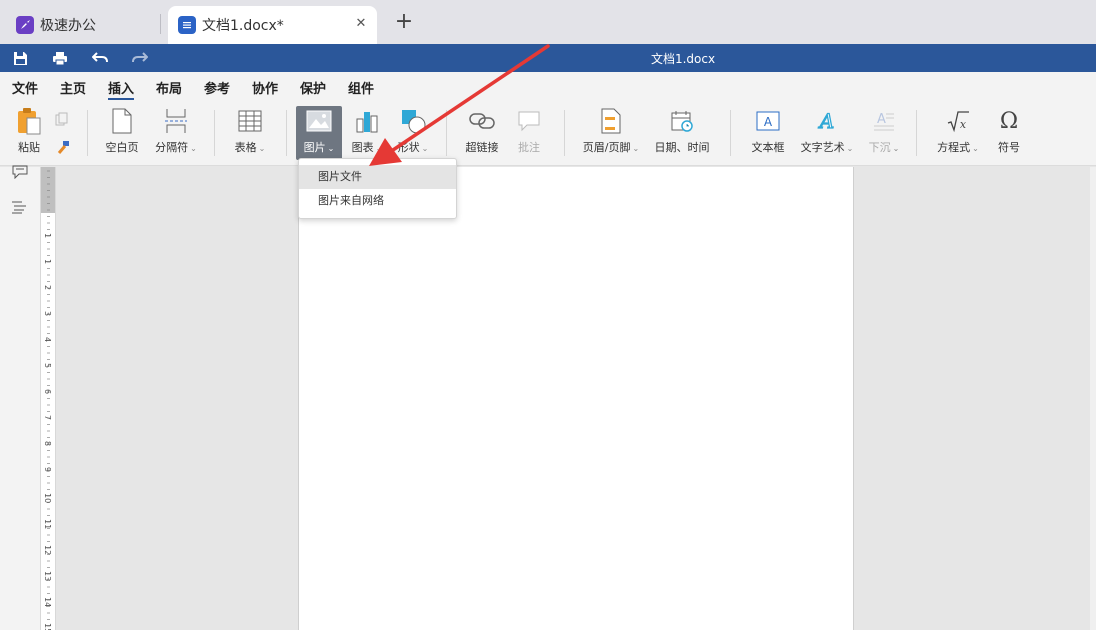 The width and height of the screenshot is (1096, 630). I want to click on paste-button: 粘贴, so click(29, 133).